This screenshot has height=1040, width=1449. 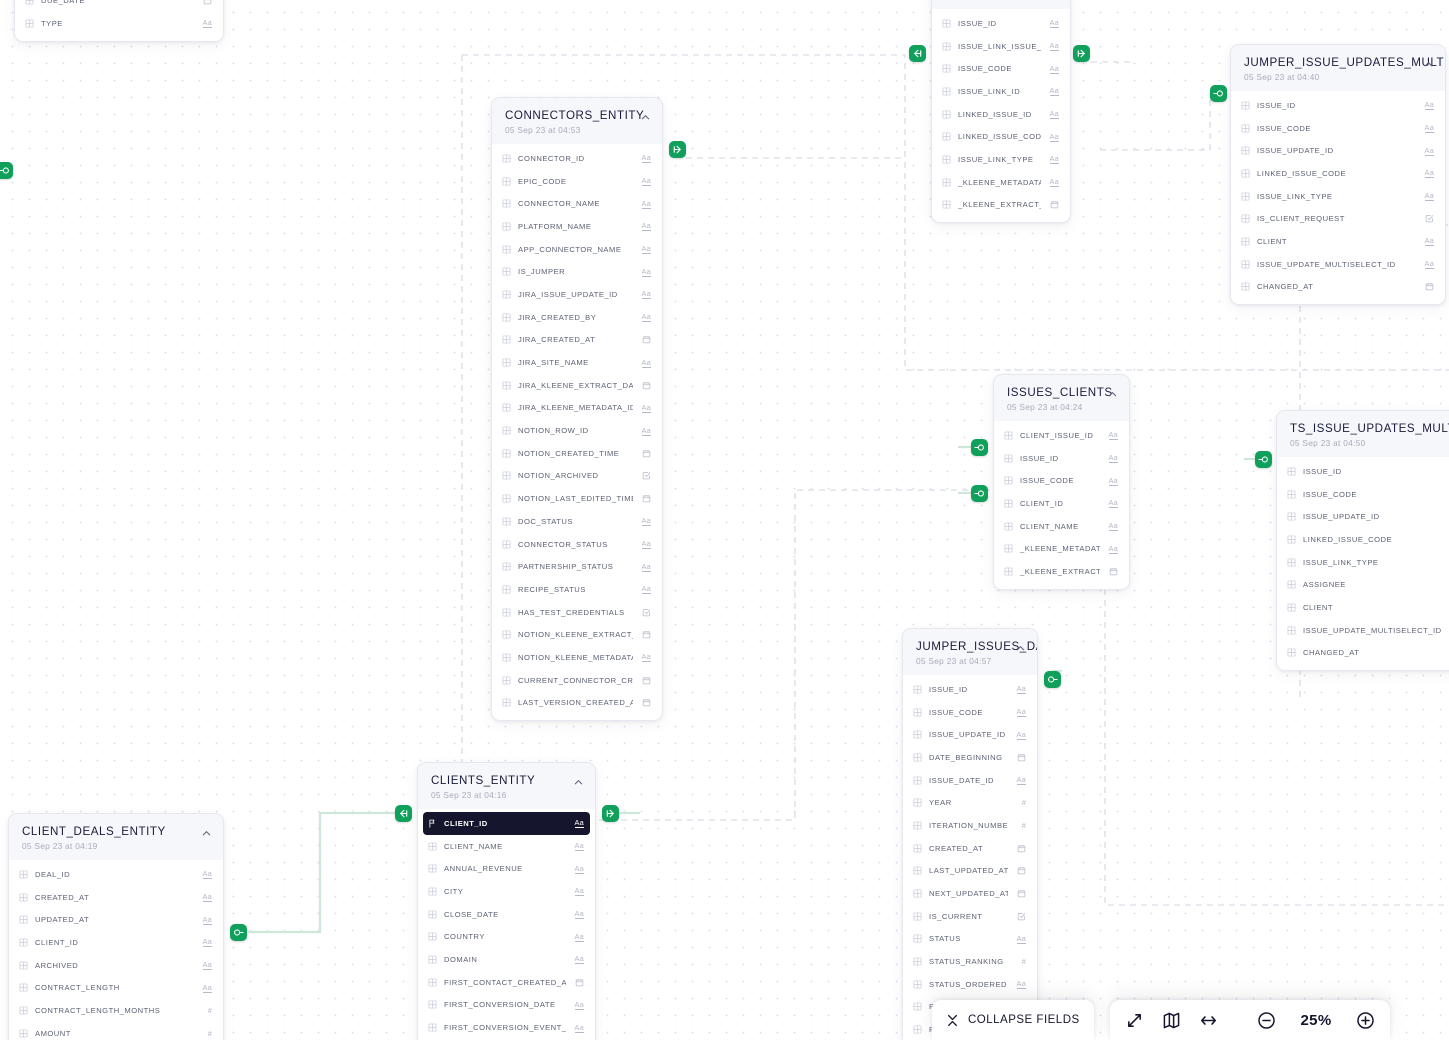 I want to click on entity-field-row: ISSUE_LINK_ID Aa, so click(x=1001, y=91).